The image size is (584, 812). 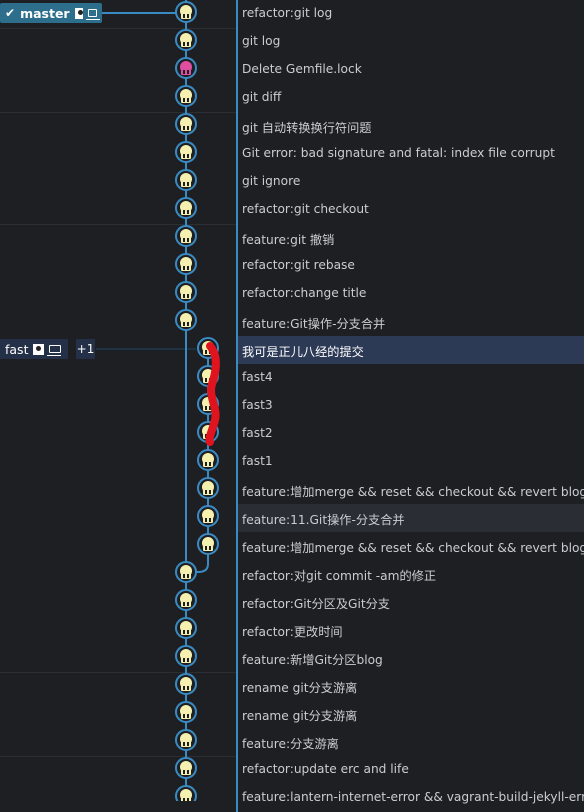 What do you see at coordinates (410, 294) in the screenshot?
I see `commit-row: refactor:change title` at bounding box center [410, 294].